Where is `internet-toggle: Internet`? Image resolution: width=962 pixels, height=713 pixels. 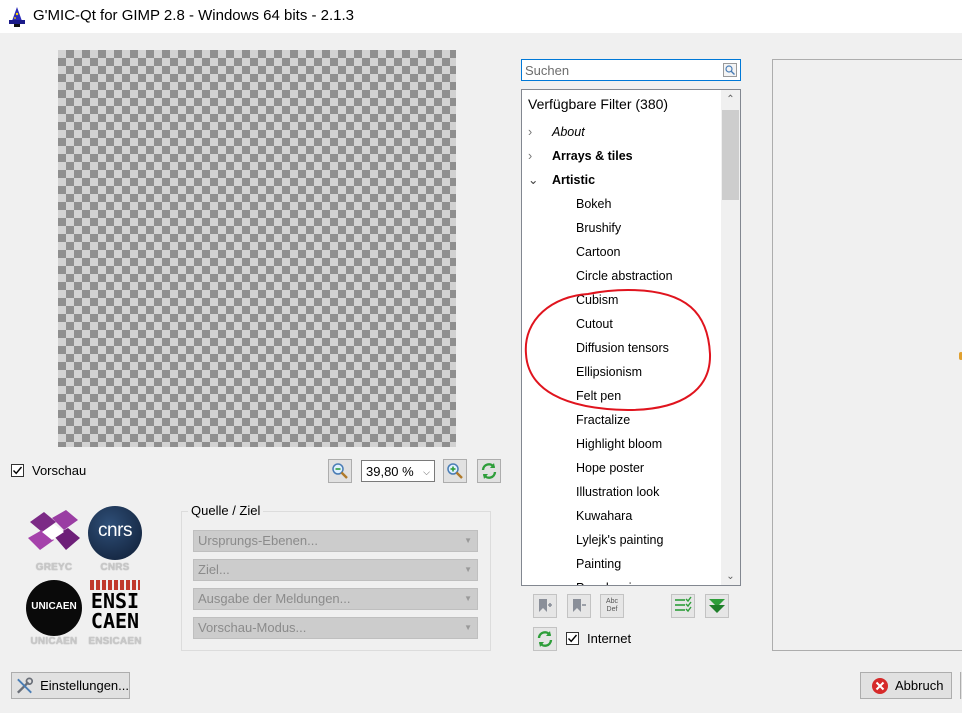
internet-toggle: Internet is located at coordinates (598, 638).